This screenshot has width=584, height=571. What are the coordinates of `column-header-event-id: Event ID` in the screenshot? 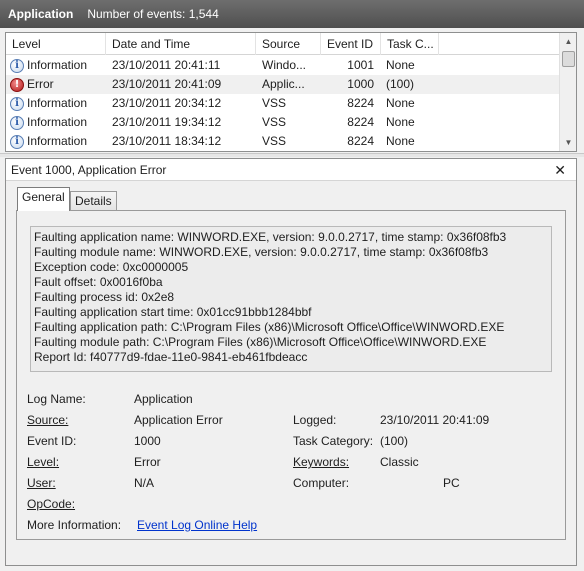 It's located at (351, 44).